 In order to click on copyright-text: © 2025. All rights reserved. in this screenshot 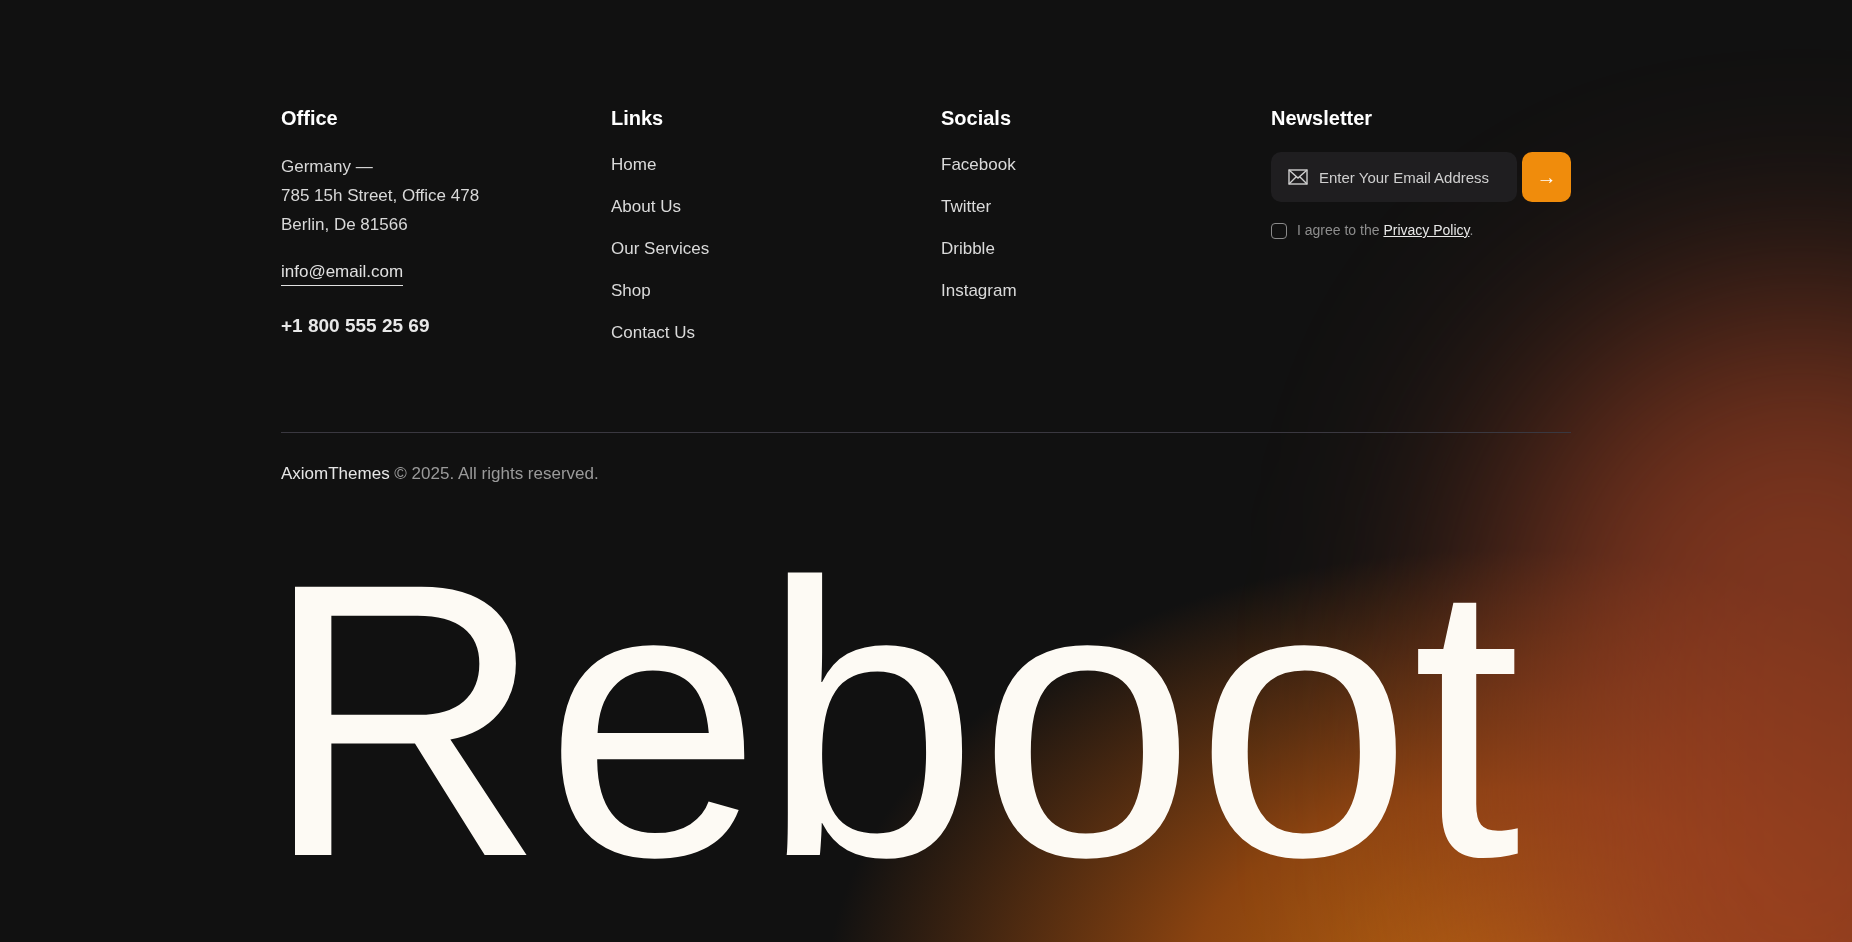, I will do `click(496, 473)`.